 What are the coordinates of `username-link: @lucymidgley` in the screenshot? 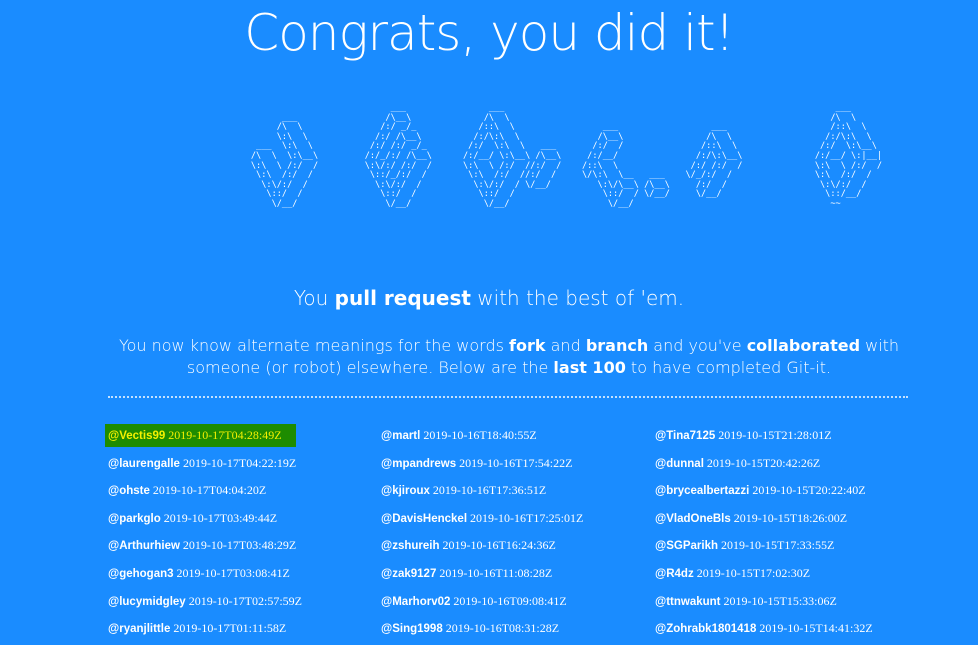 It's located at (147, 602).